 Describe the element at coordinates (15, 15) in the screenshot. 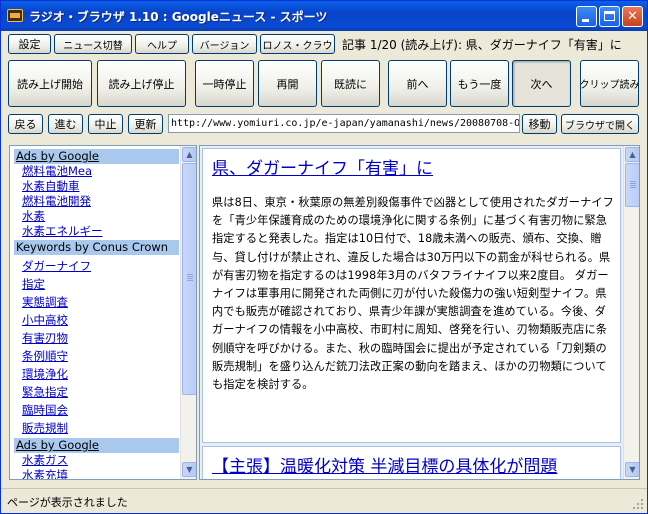

I see `radio-icon` at that location.